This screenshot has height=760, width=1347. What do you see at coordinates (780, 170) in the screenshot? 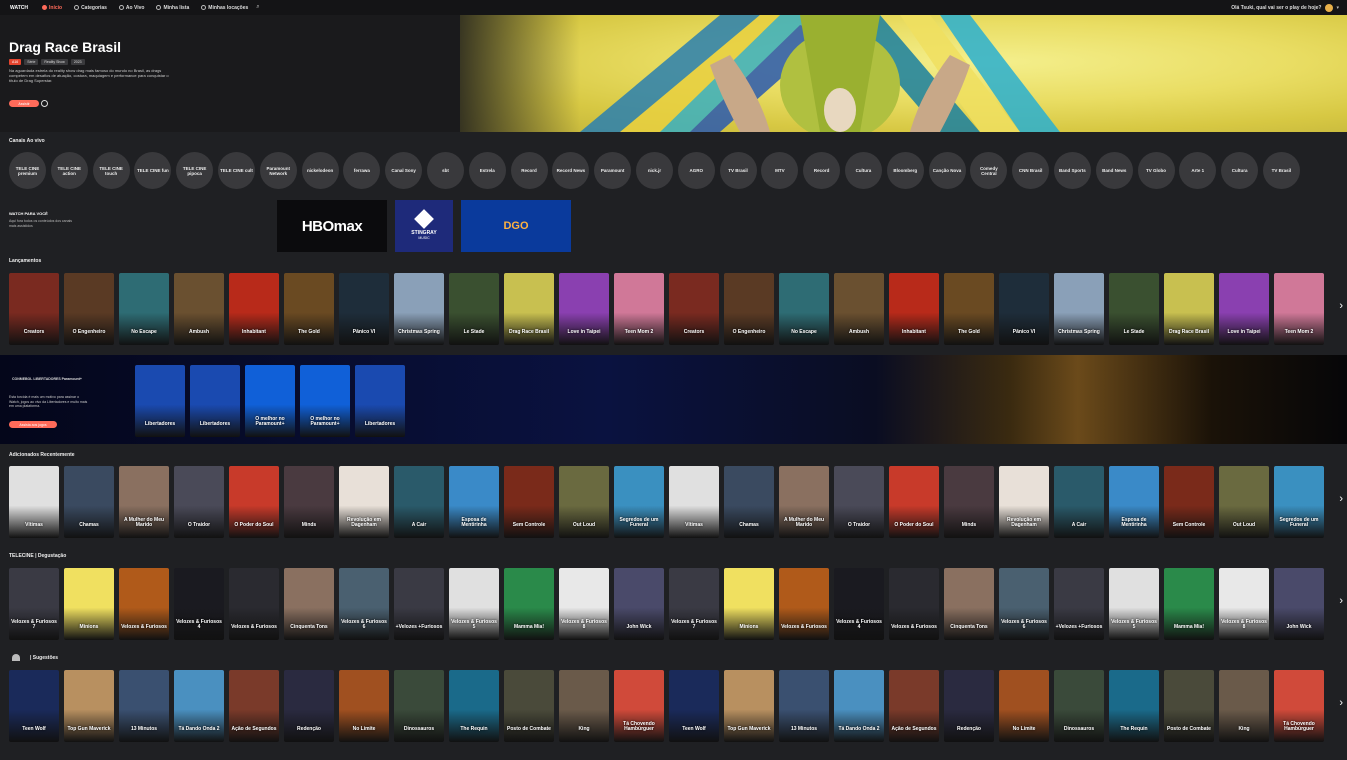
I see `channel-logo: MTV` at bounding box center [780, 170].